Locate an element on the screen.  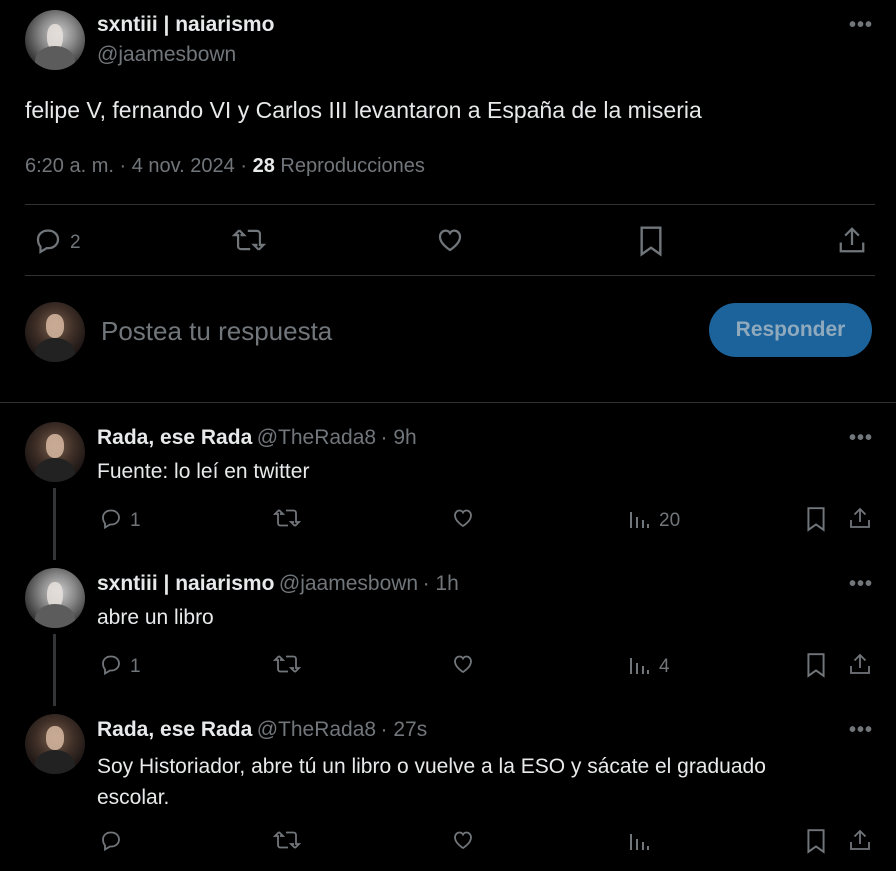
reply-input: Postea tu respuesta is located at coordinates (216, 331).